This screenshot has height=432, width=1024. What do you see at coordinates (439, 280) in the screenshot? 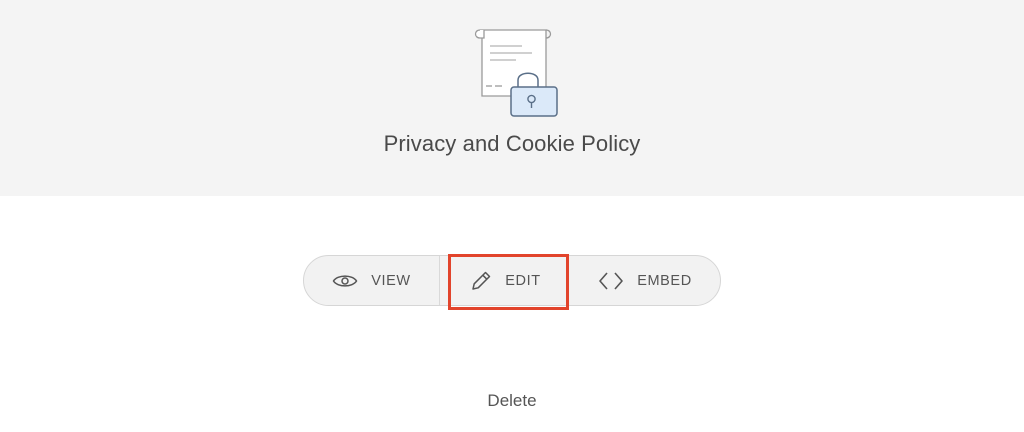
I see `button-divider` at bounding box center [439, 280].